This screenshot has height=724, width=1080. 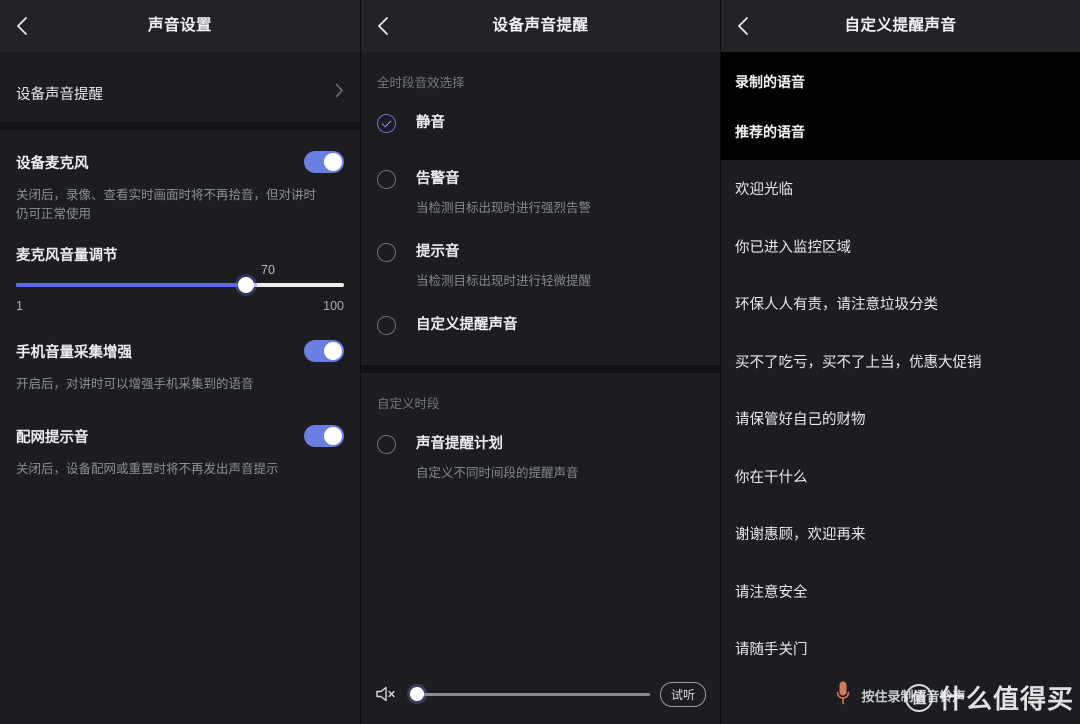 I want to click on option-label: 声音提醒计划, so click(x=459, y=444).